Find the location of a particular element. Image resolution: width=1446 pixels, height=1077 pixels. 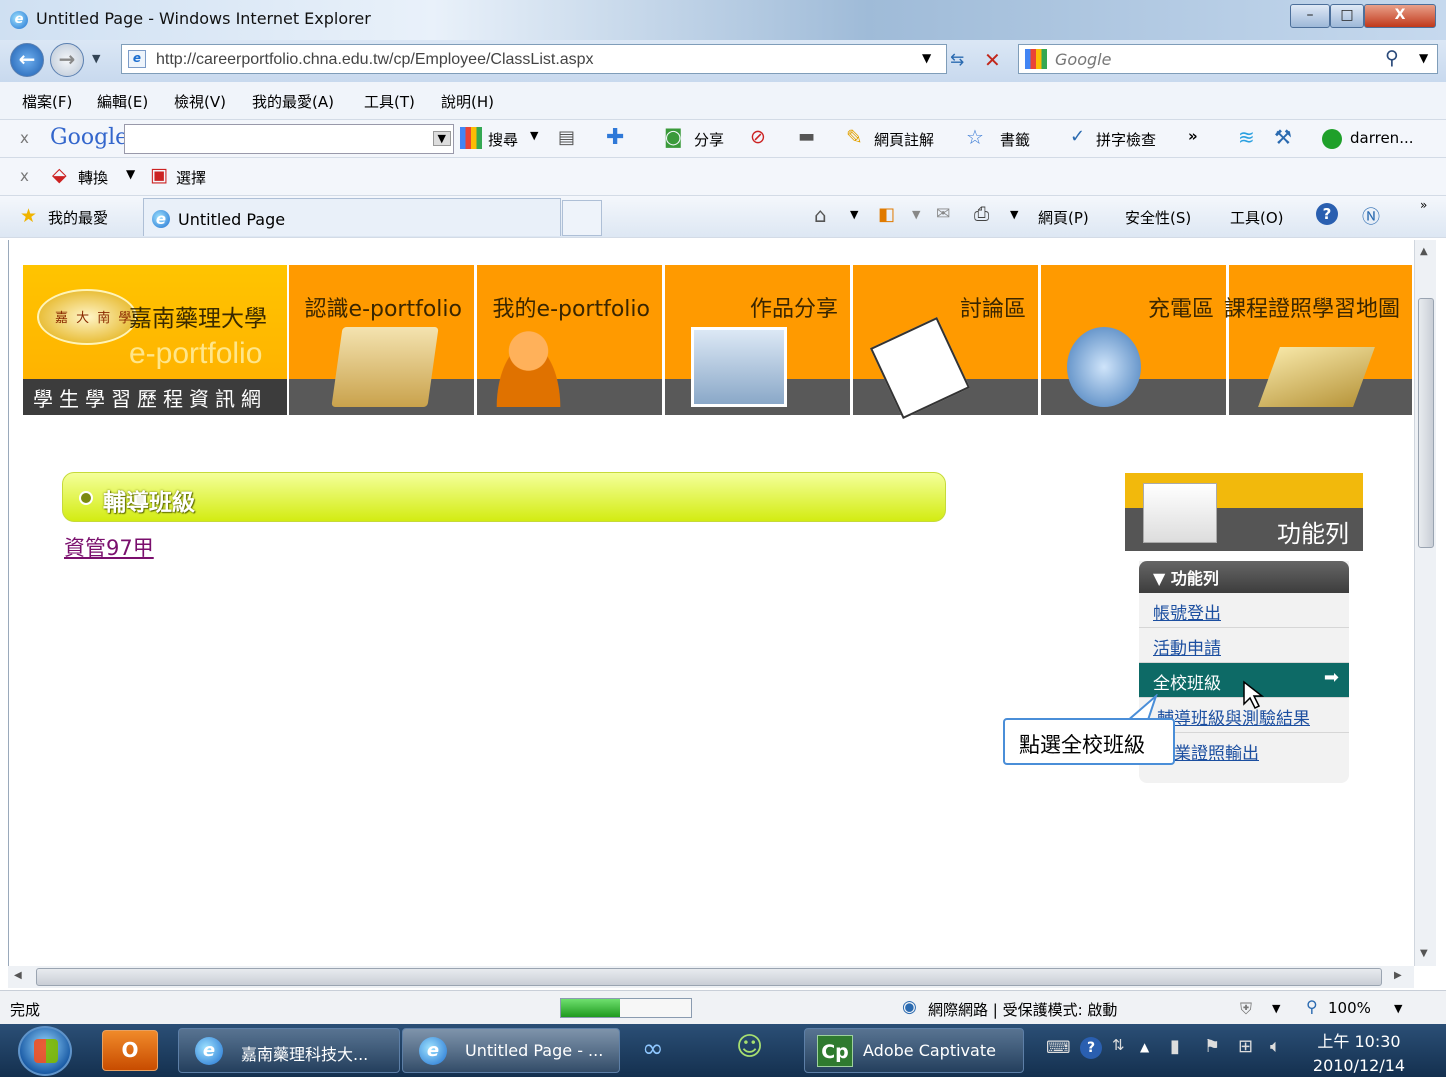

menu-edit: 編輯(E) is located at coordinates (122, 101).